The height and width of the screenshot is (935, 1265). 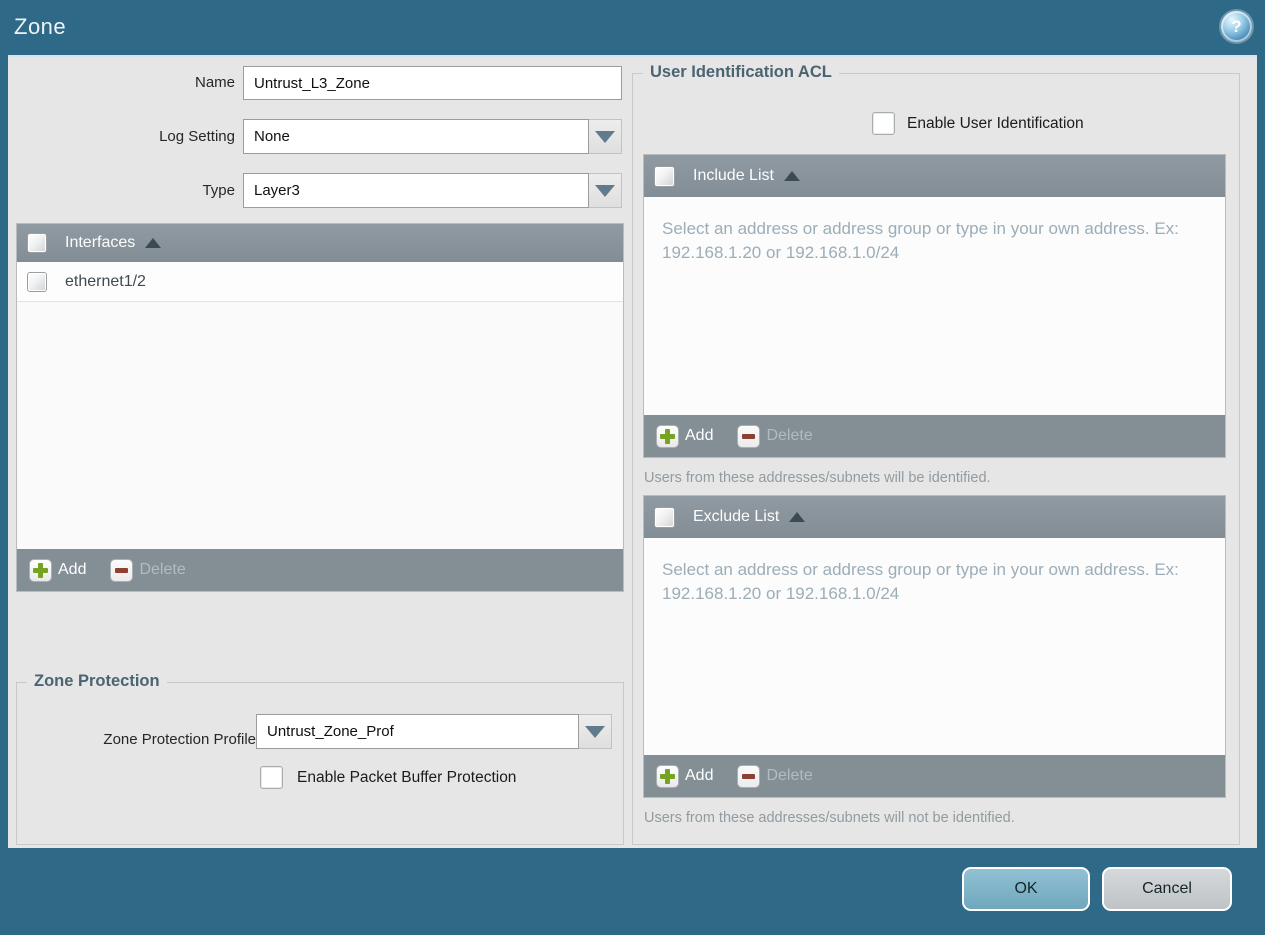 I want to click on exclude-actions-bar: Add Delete, so click(x=934, y=776).